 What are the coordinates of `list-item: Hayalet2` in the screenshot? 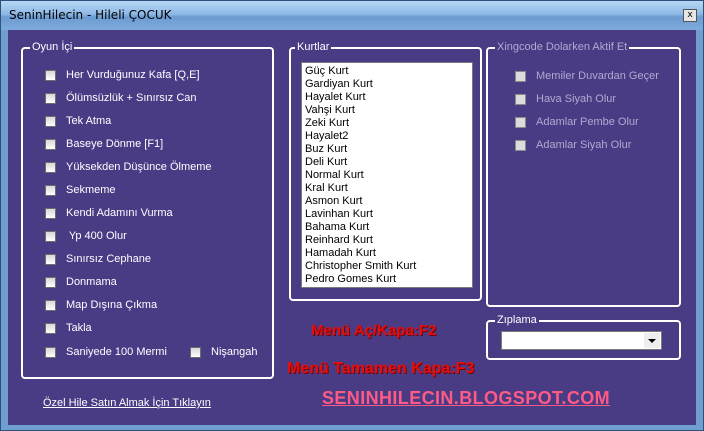 It's located at (388, 136).